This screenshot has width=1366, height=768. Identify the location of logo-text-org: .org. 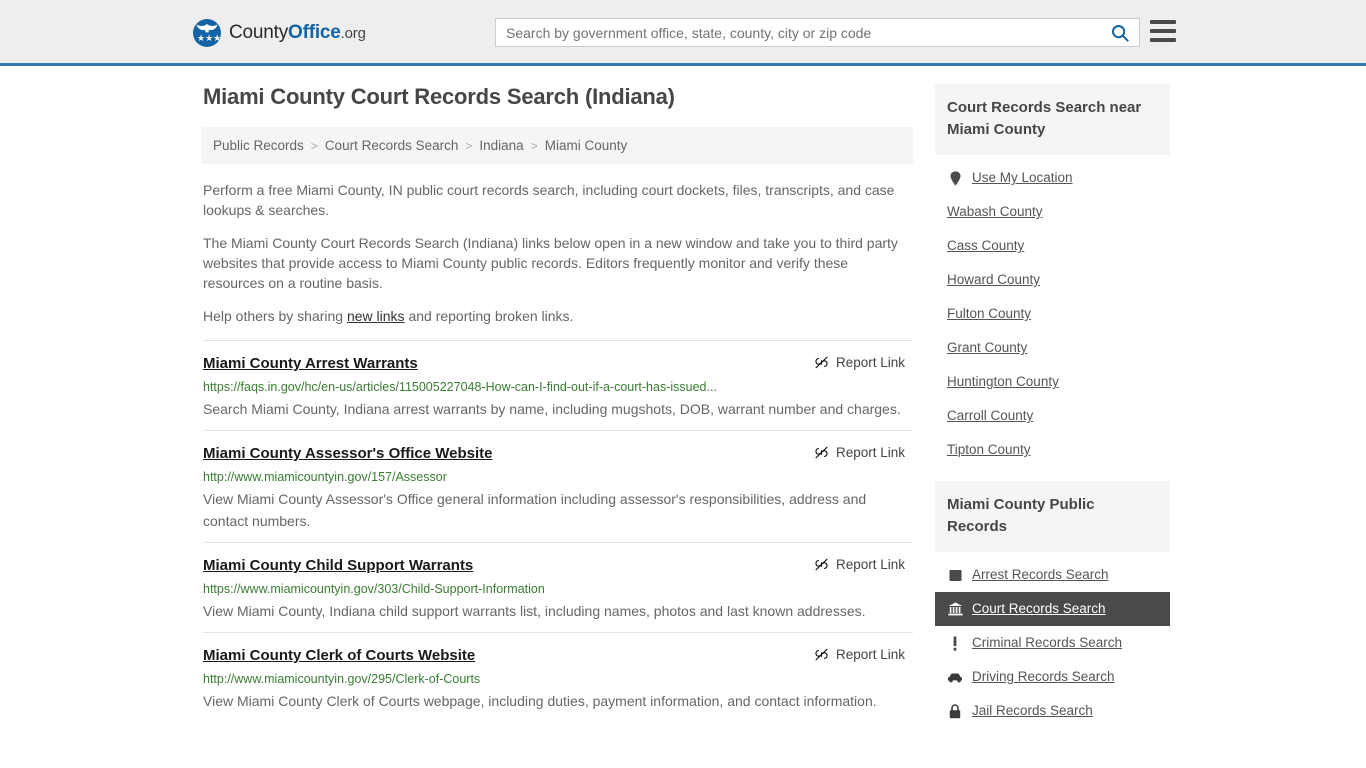
(353, 33).